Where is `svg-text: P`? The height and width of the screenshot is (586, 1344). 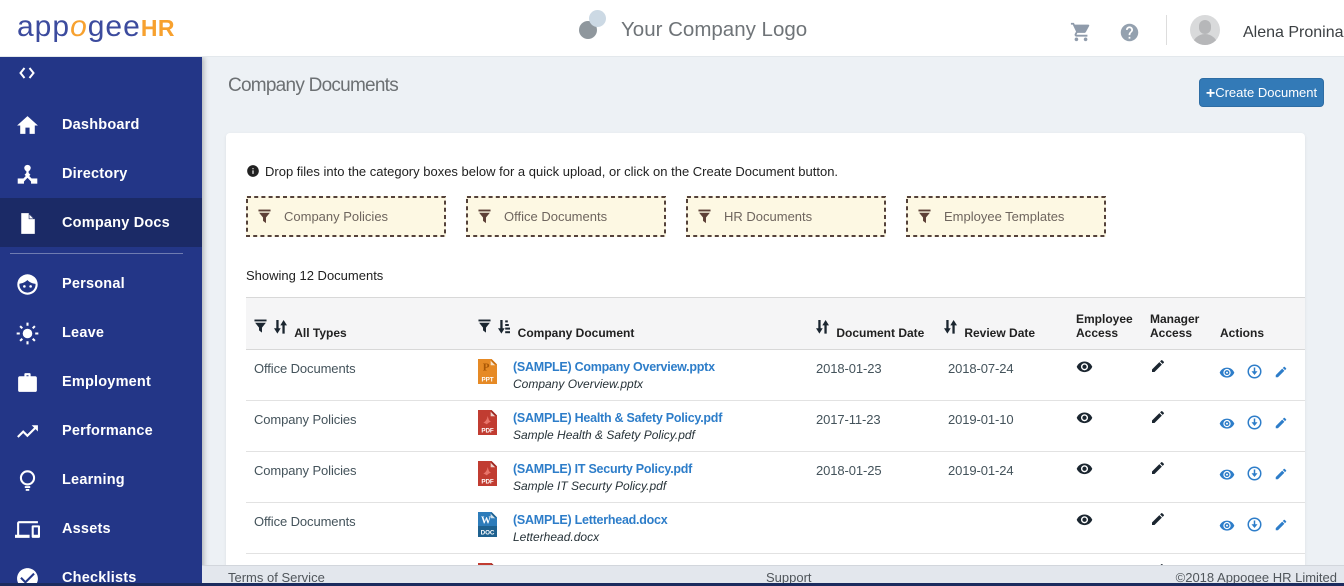
svg-text: P is located at coordinates (486, 368).